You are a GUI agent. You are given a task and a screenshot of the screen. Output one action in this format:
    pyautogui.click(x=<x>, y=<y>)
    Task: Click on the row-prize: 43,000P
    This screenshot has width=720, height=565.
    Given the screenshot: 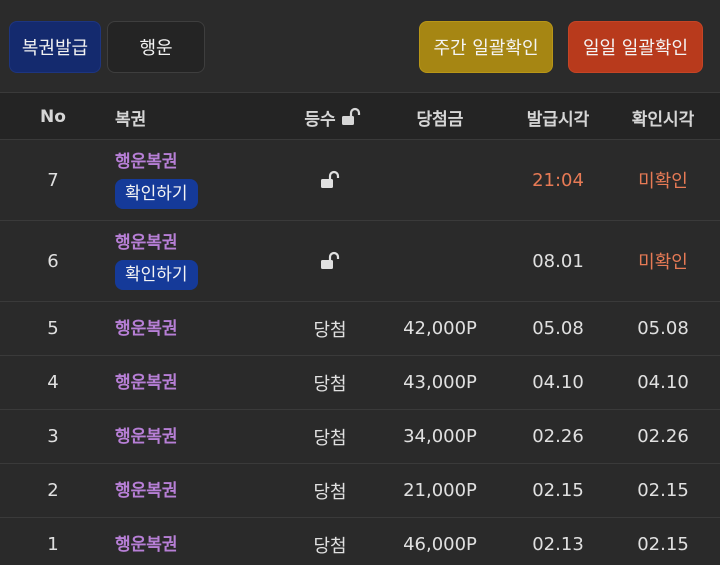 What is the action you would take?
    pyautogui.click(x=440, y=382)
    